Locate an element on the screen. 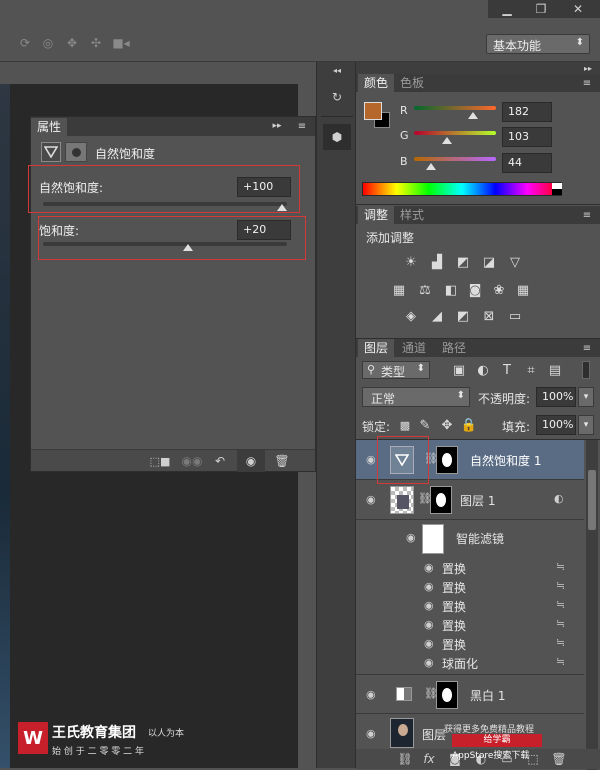  color-balance-icon: ⚖ is located at coordinates (425, 290).